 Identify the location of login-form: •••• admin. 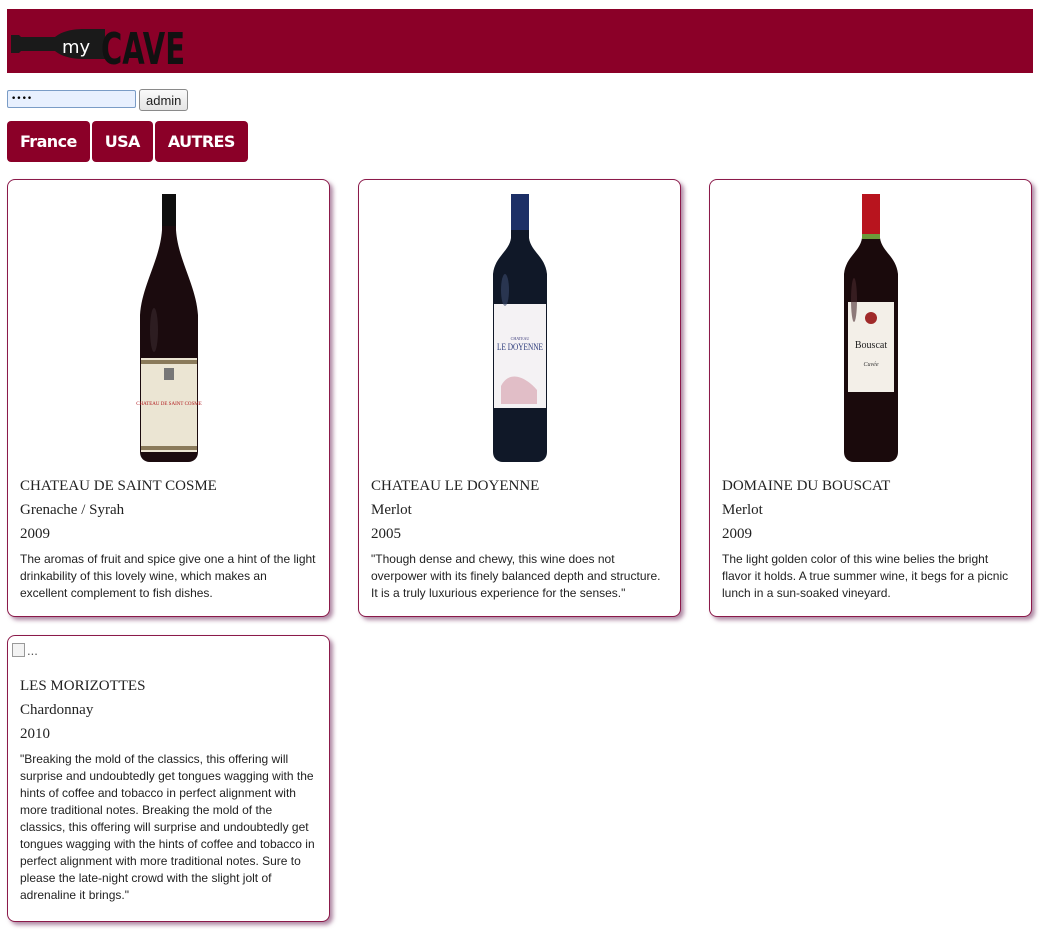
(98, 100).